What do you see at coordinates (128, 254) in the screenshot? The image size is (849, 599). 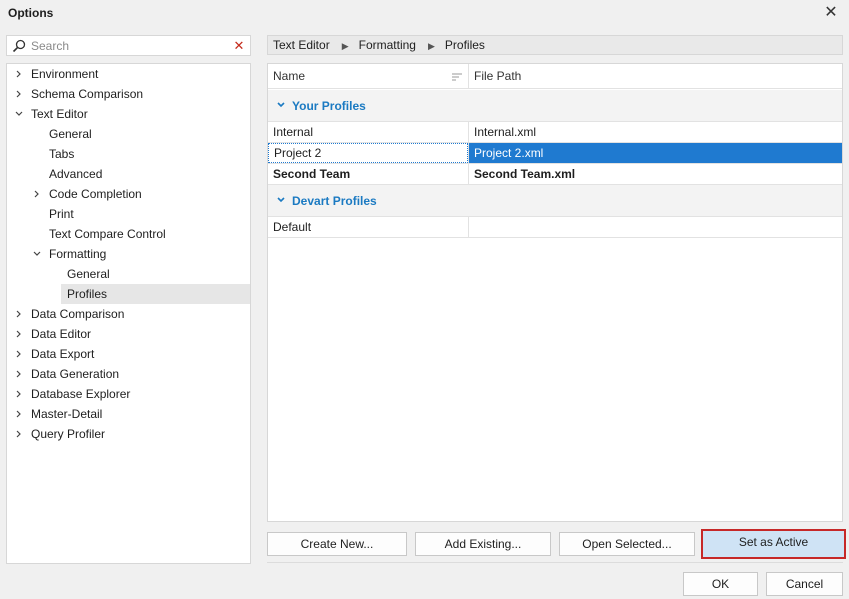 I see `tree-item-formatting: Formatting` at bounding box center [128, 254].